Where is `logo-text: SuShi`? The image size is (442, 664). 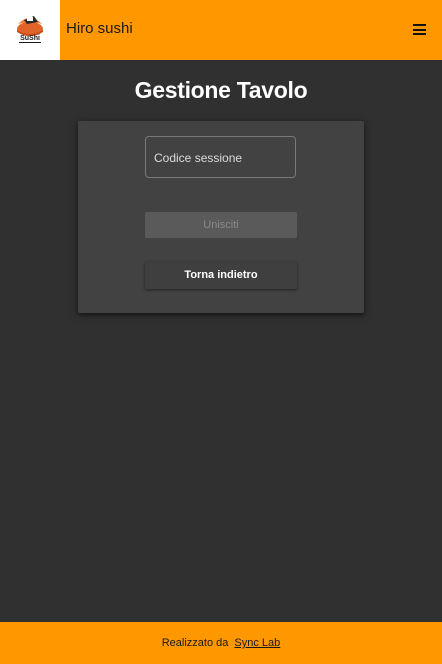 logo-text: SuShi is located at coordinates (30, 38).